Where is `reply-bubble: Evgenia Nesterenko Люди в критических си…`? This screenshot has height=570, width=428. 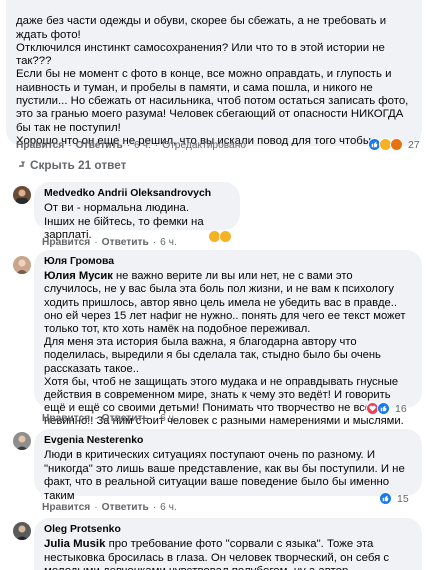 reply-bubble: Evgenia Nesterenko Люди в критических си… is located at coordinates (228, 465).